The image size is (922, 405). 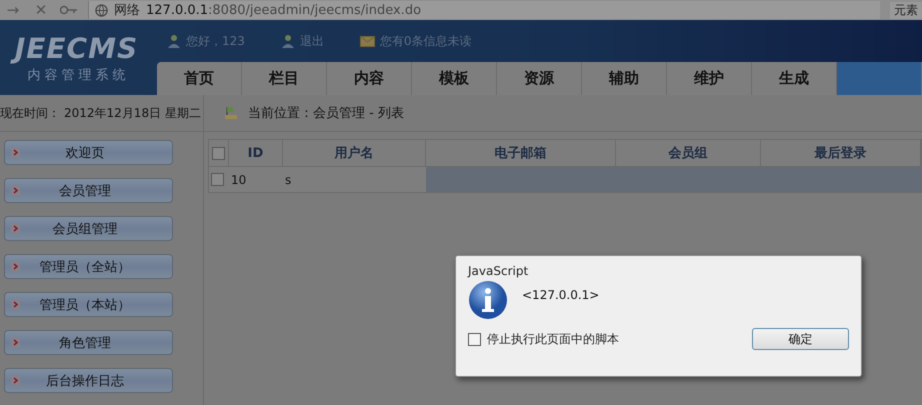 What do you see at coordinates (499, 271) in the screenshot?
I see `dialog-title: JavaScript` at bounding box center [499, 271].